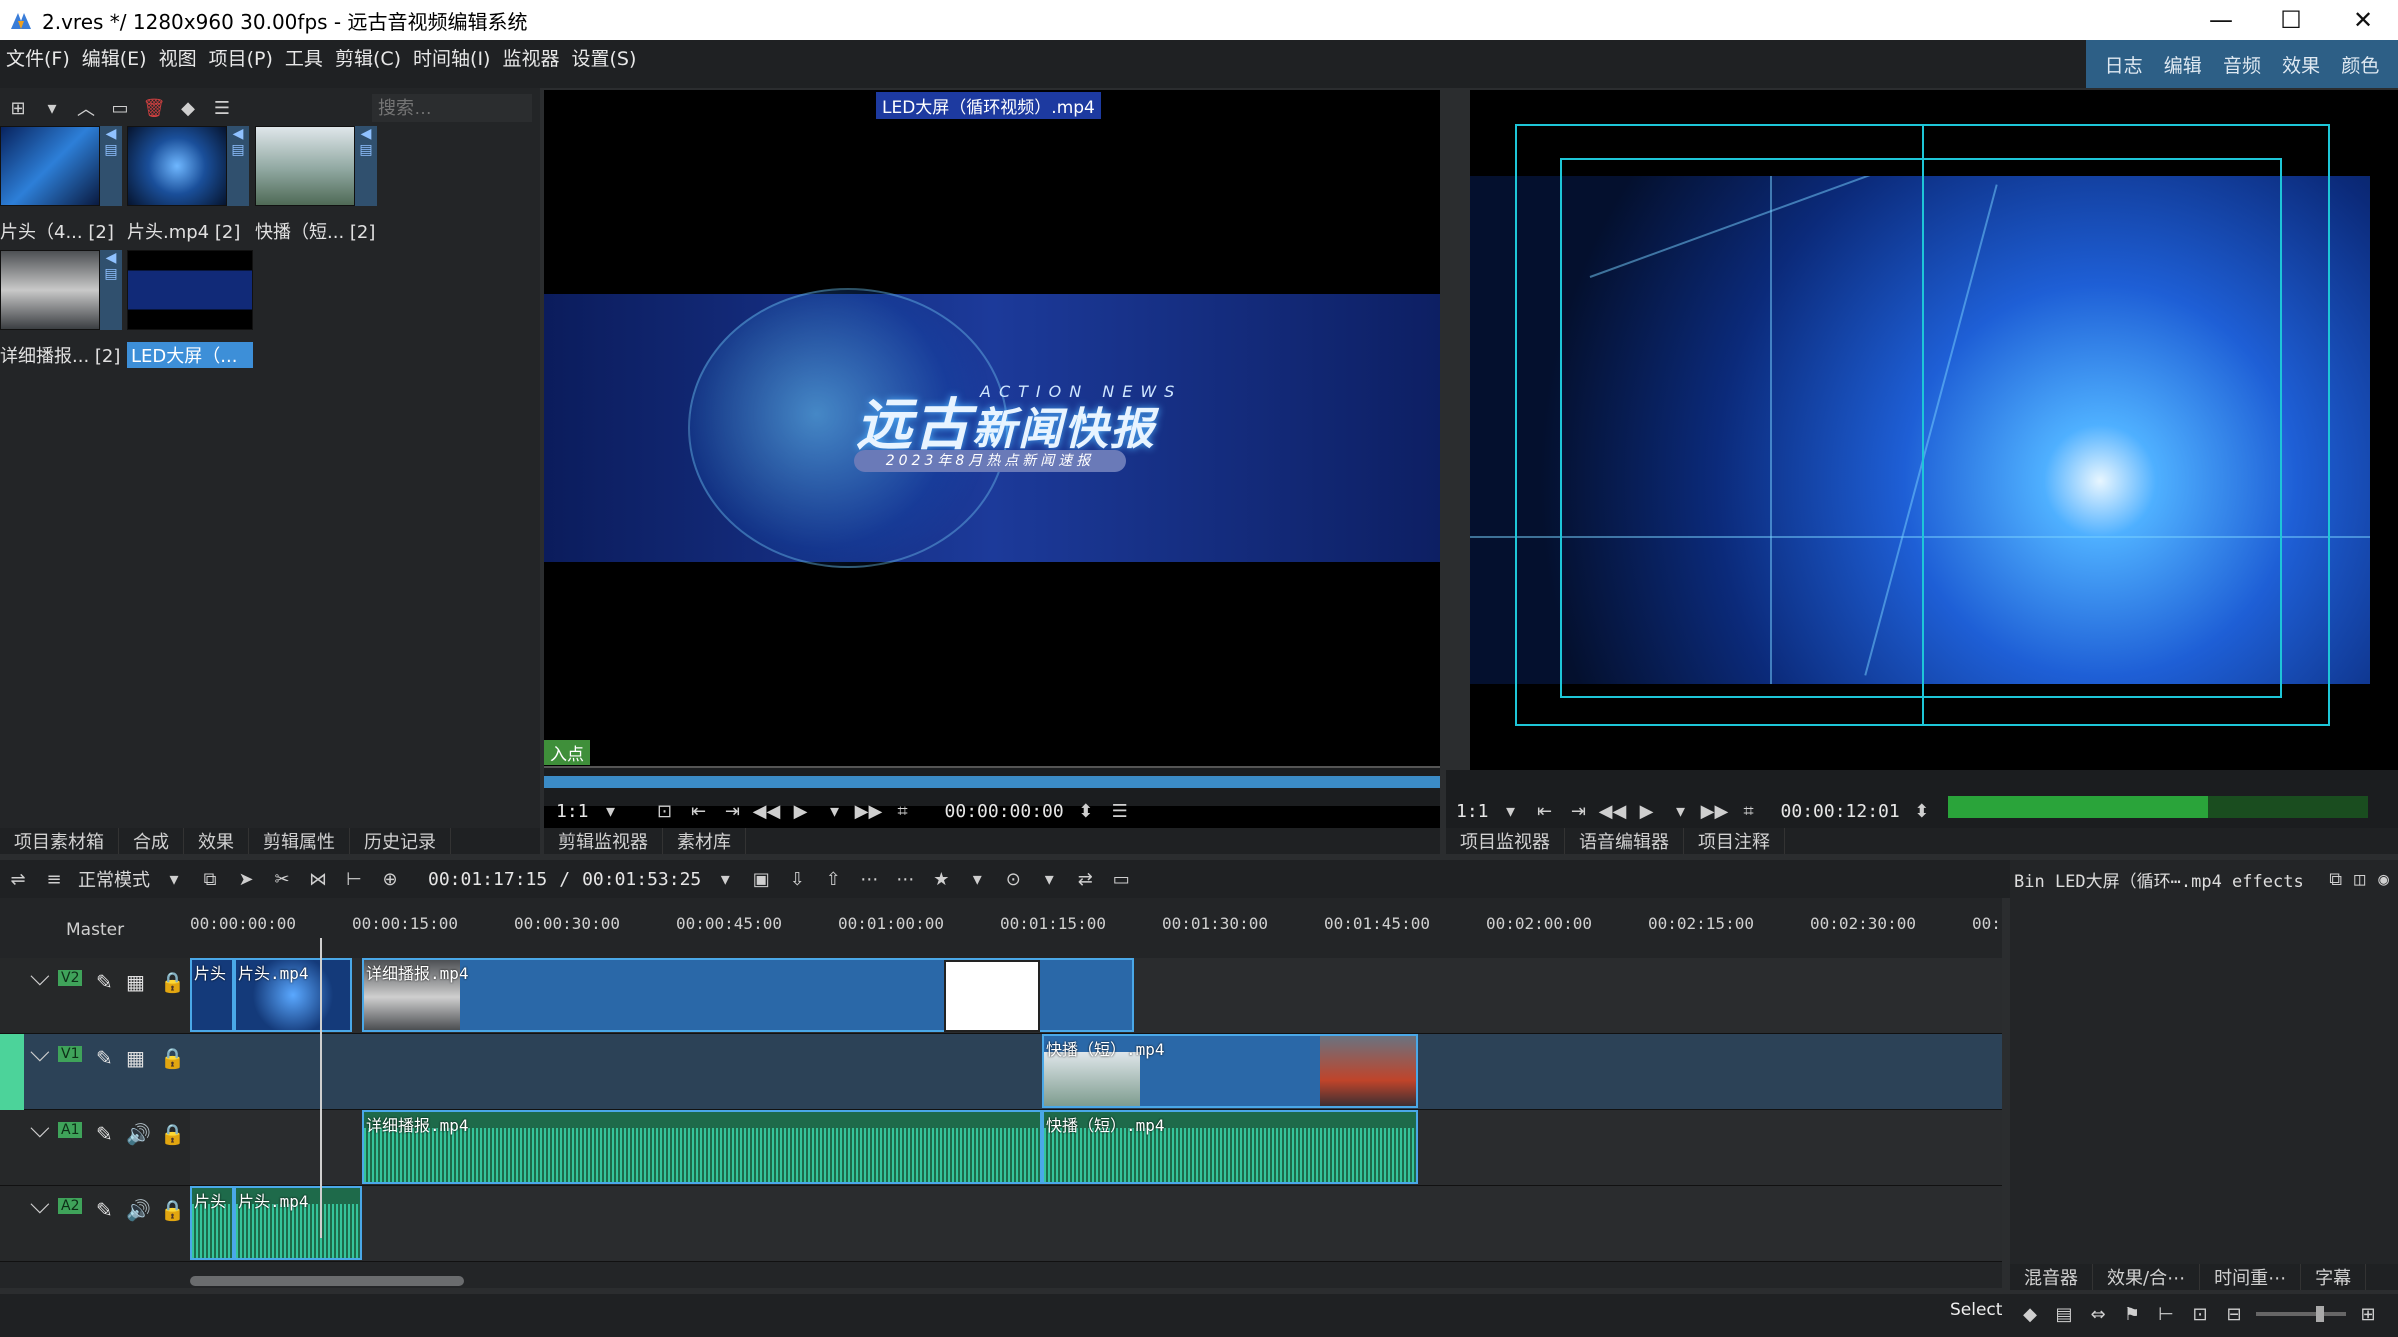  Describe the element at coordinates (1096, 1224) in the screenshot. I see `track-lane-a2: 片头 片头.mp4` at that location.